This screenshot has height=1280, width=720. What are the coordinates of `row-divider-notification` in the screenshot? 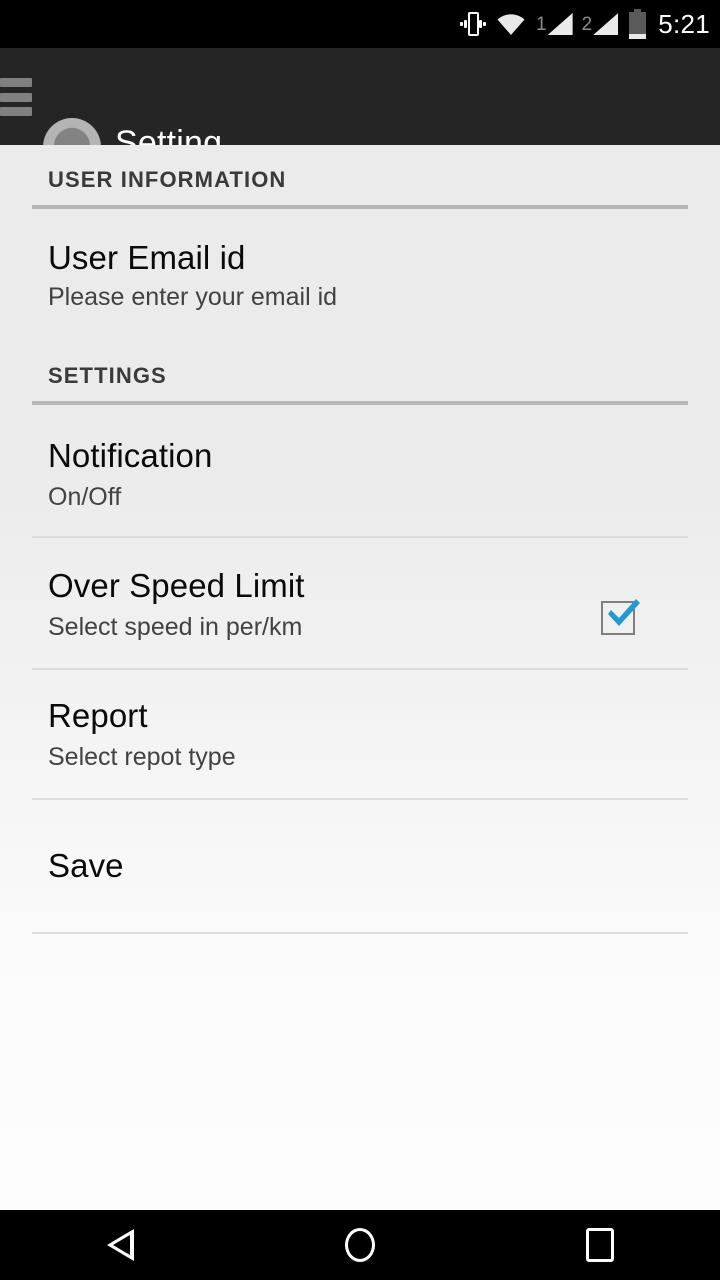 It's located at (360, 537).